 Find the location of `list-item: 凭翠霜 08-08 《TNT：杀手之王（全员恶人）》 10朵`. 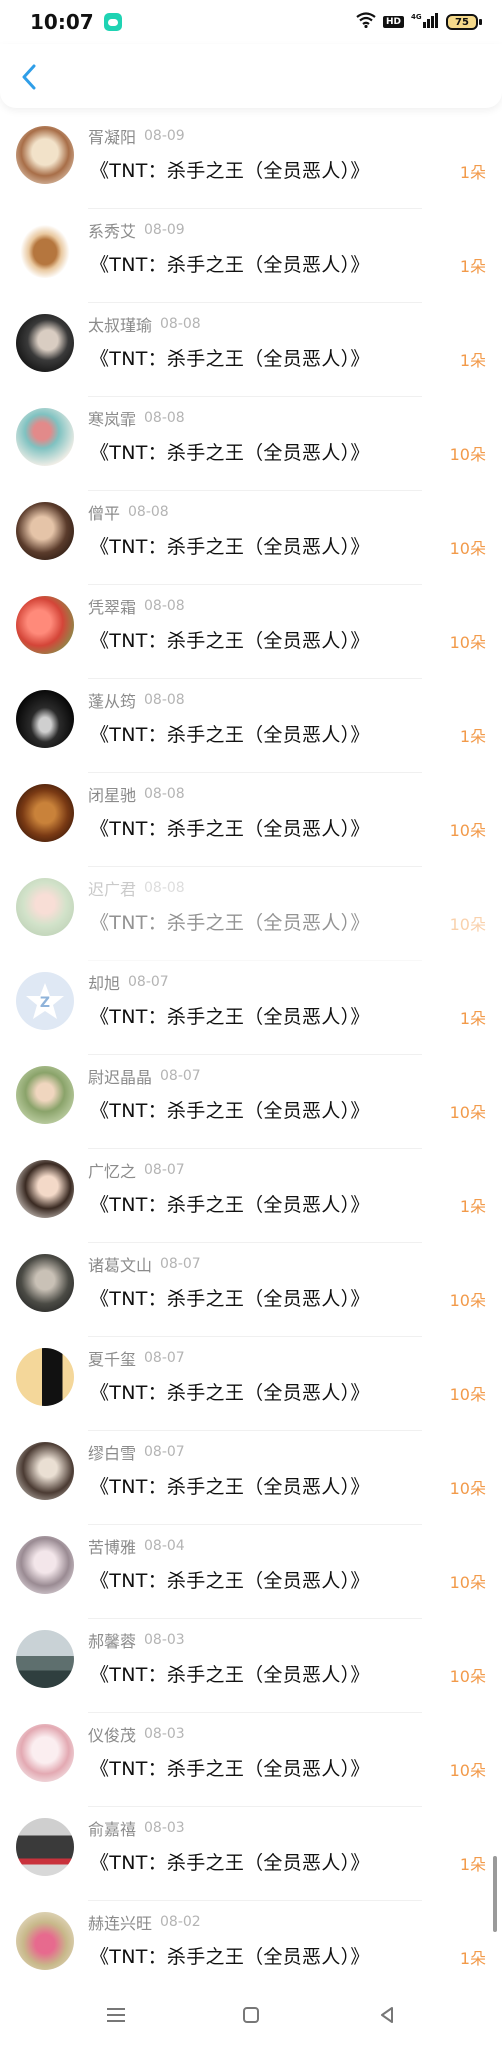

list-item: 凭翠霜 08-08 《TNT：杀手之王（全员恶人）》 10朵 is located at coordinates (251, 643).